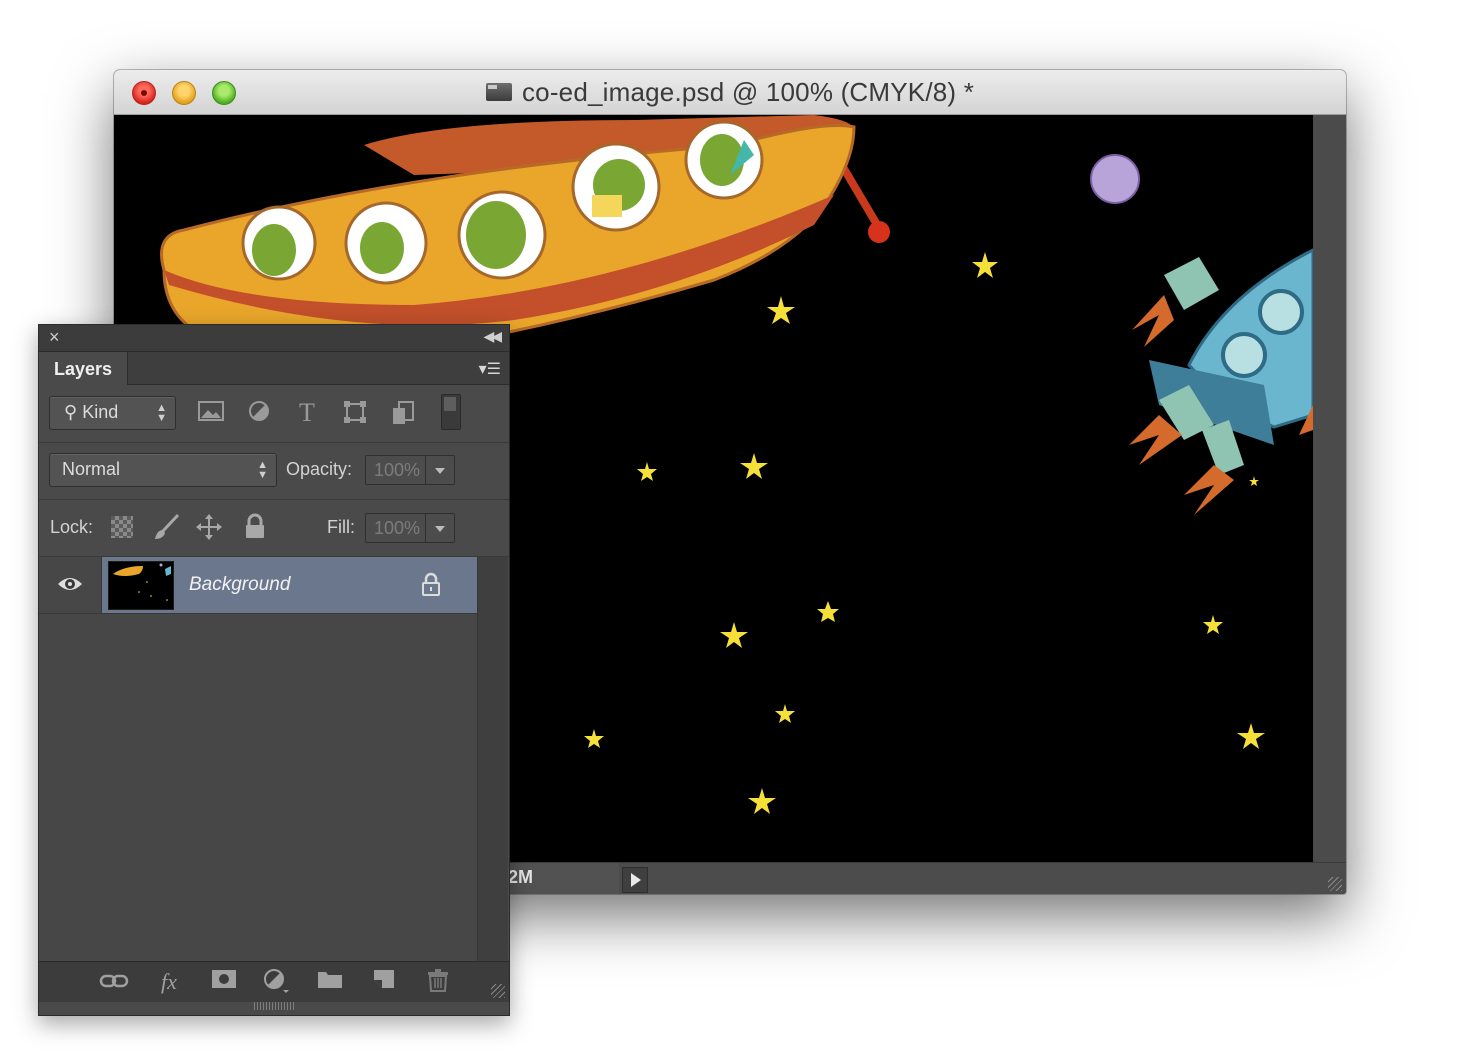  Describe the element at coordinates (439, 528) in the screenshot. I see `fill-dropdown-button` at that location.